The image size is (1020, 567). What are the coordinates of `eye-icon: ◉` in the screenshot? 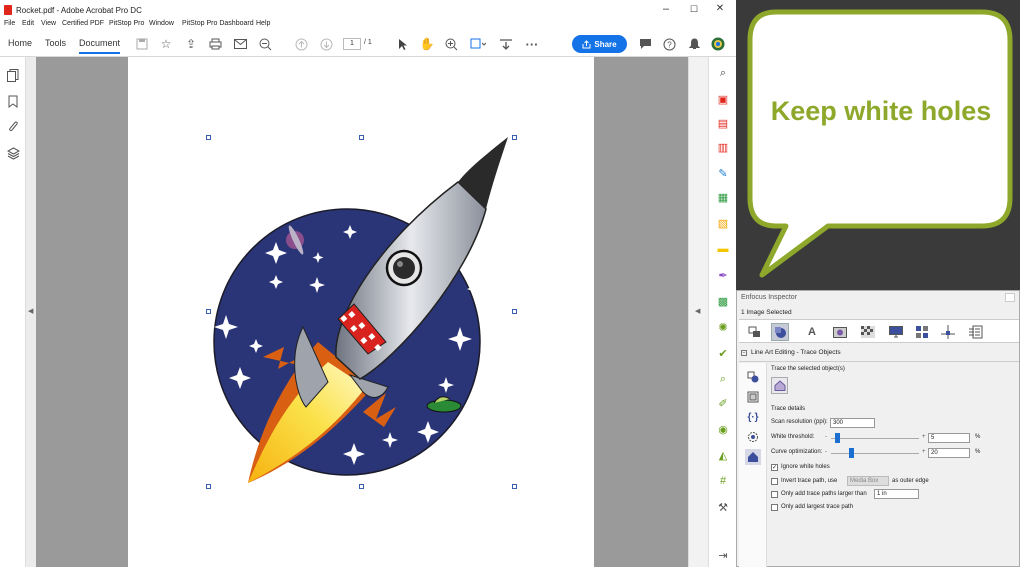 It's located at (723, 429).